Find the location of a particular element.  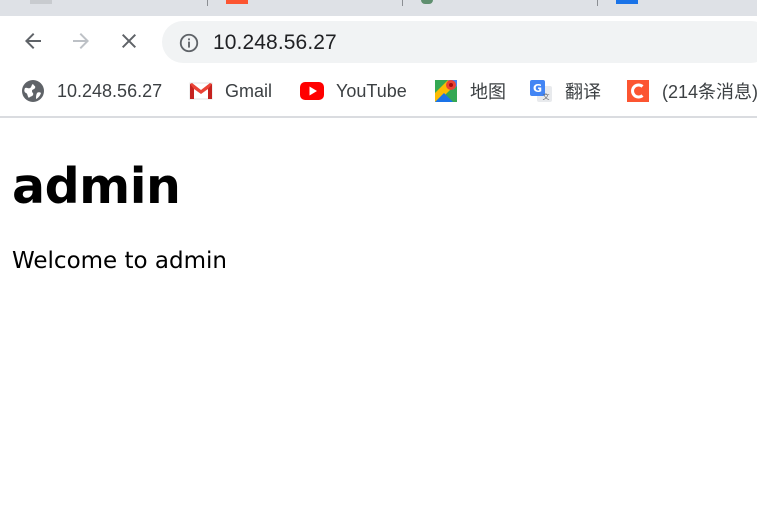

gmail-icon is located at coordinates (201, 91).